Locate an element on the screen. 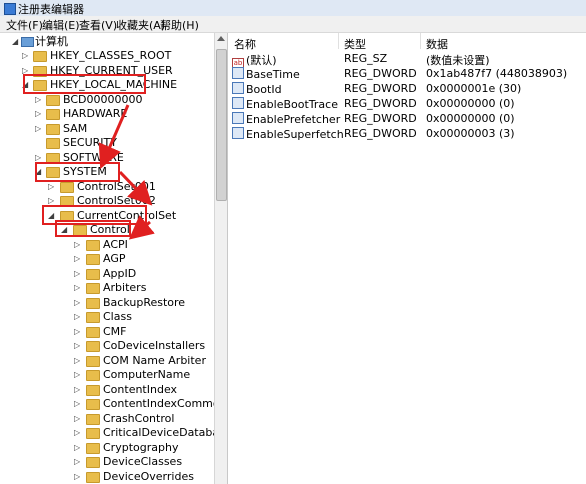 The height and width of the screenshot is (484, 586). arrow-to-currentcontrolset is located at coordinates (135, 188).